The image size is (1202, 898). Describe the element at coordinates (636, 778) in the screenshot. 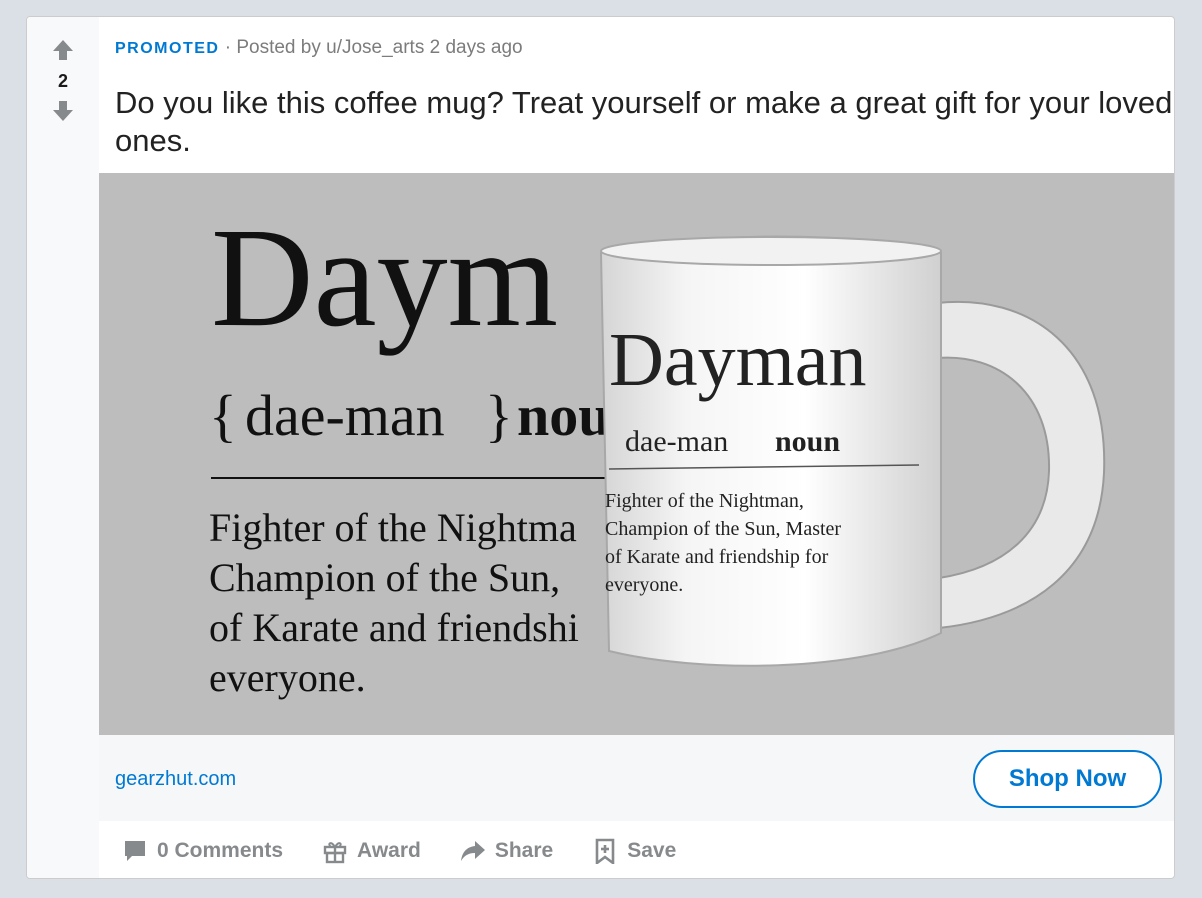

I see `link-bar: gearzhut.com Shop Now` at that location.